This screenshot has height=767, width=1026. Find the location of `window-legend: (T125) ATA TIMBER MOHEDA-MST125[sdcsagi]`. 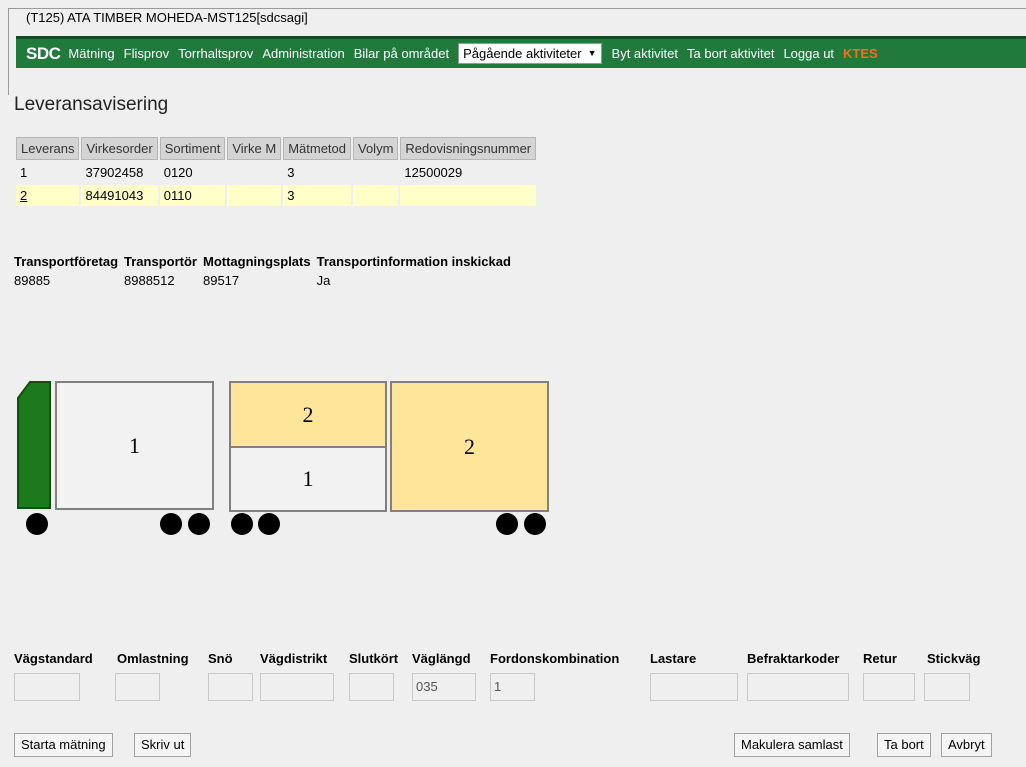

window-legend: (T125) ATA TIMBER MOHEDA-MST125[sdcsagi] is located at coordinates (167, 18).